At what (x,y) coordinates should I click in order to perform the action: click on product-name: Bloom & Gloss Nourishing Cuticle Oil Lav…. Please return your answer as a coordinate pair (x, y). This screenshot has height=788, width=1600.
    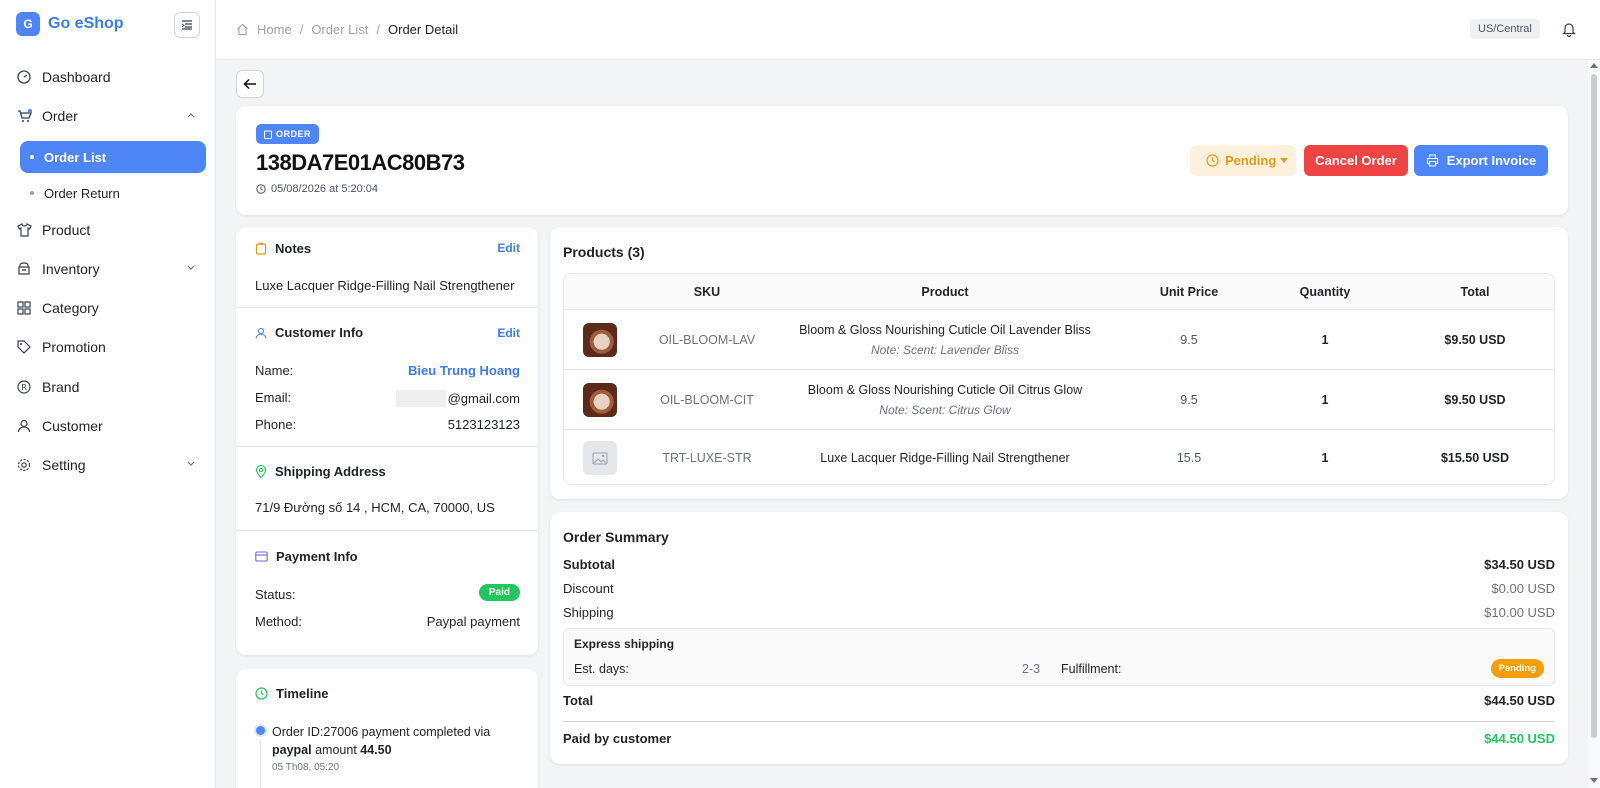
    Looking at the image, I should click on (945, 329).